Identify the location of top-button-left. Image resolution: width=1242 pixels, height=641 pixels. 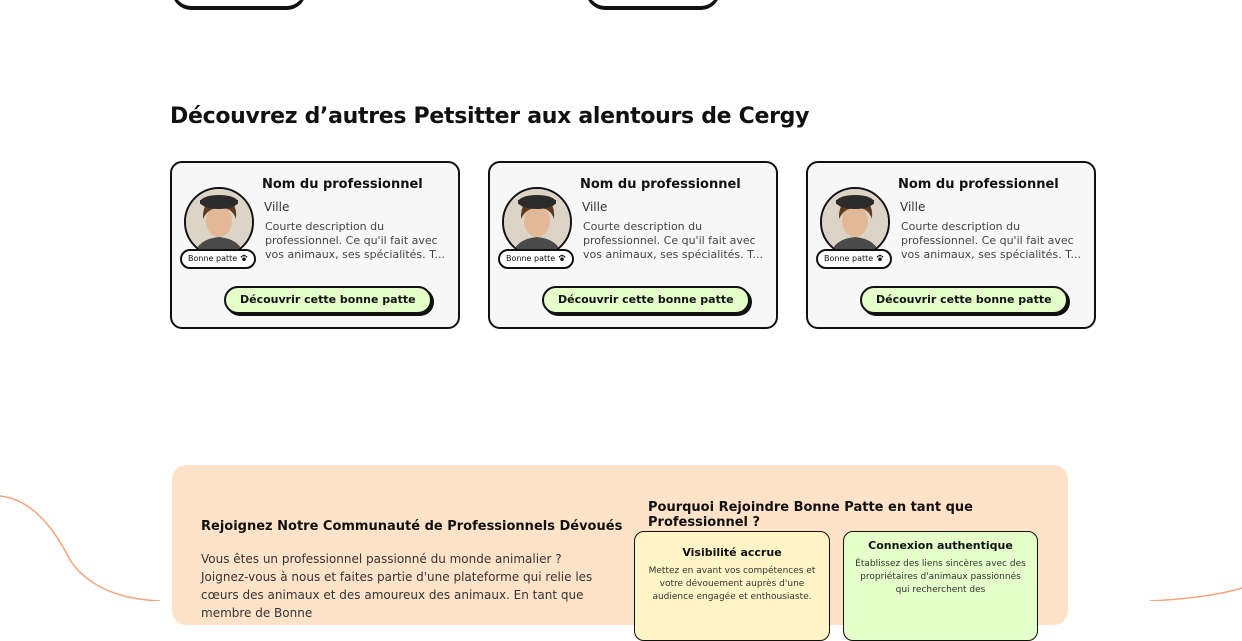
(239, 4).